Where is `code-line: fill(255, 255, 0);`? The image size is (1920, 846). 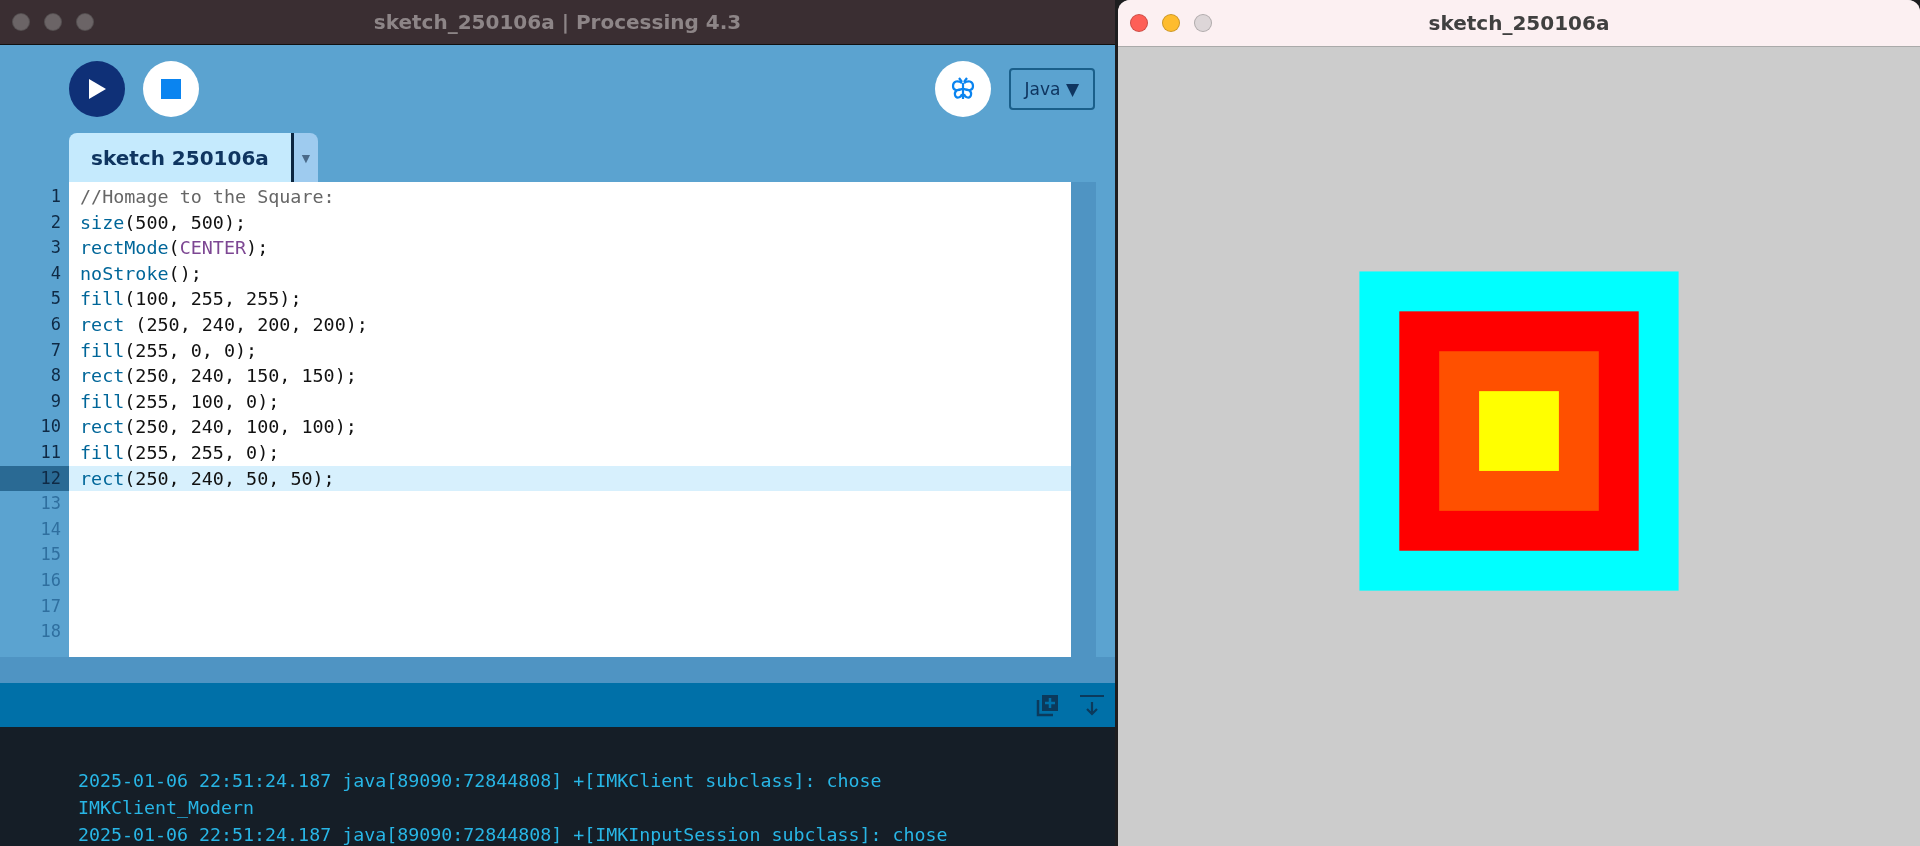
code-line: fill(255, 255, 0); is located at coordinates (180, 452).